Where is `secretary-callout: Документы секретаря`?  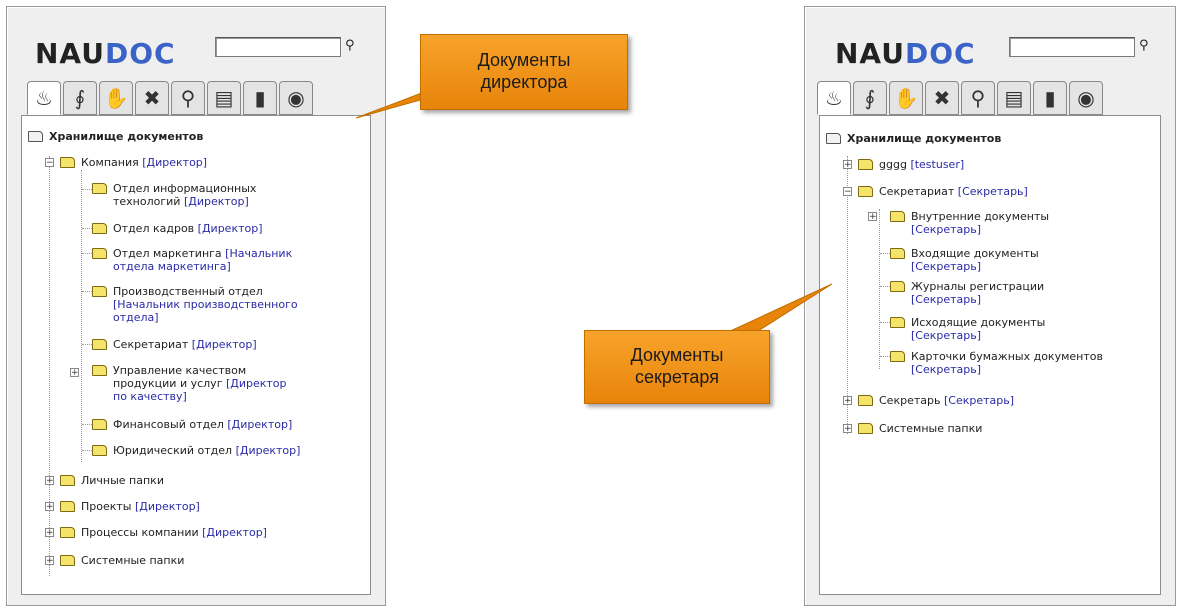 secretary-callout: Документы секретаря is located at coordinates (677, 367).